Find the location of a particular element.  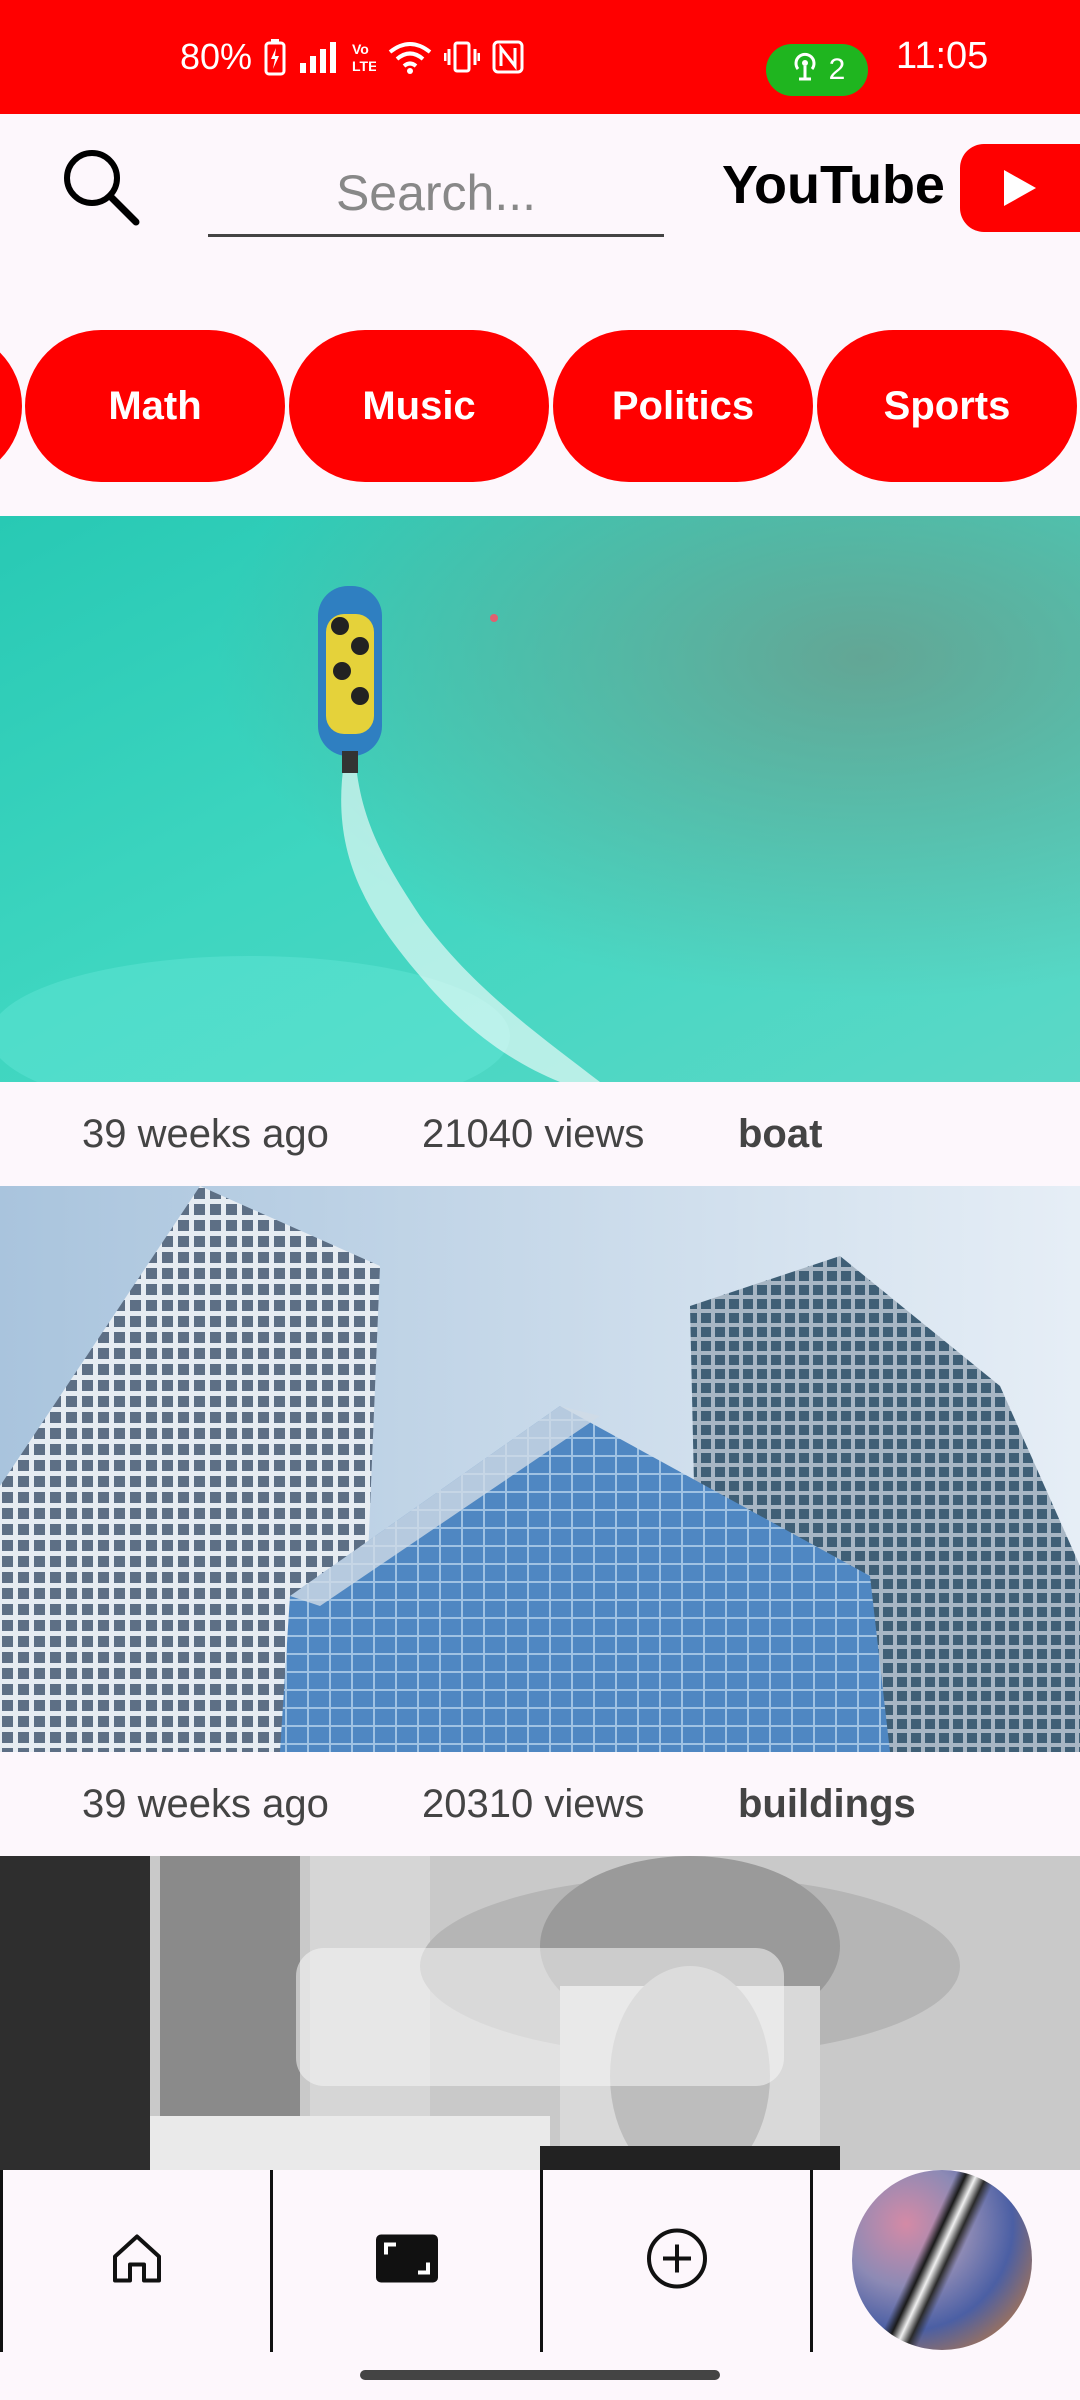

video-title: boat is located at coordinates (780, 1134).